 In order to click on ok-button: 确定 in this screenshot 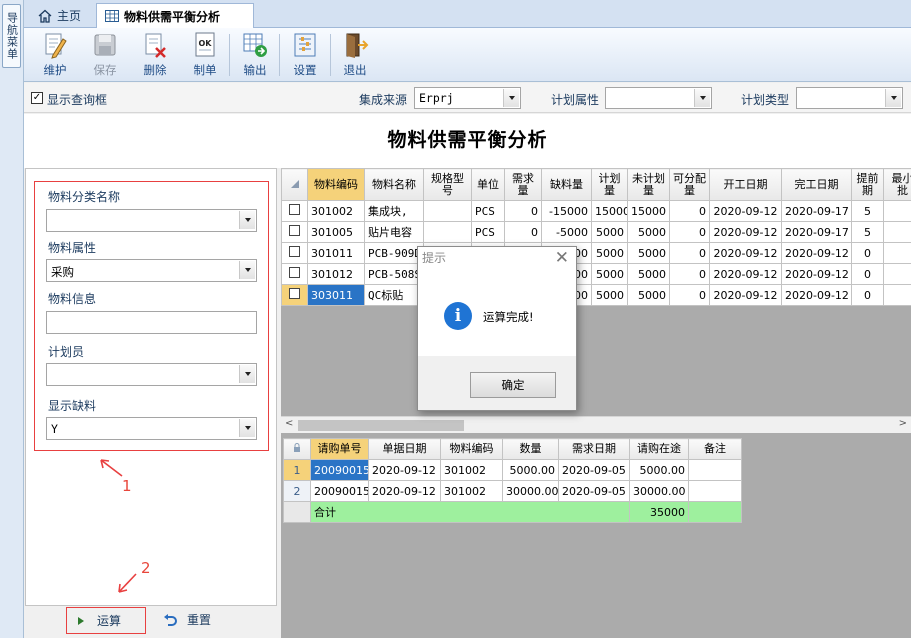, I will do `click(513, 385)`.